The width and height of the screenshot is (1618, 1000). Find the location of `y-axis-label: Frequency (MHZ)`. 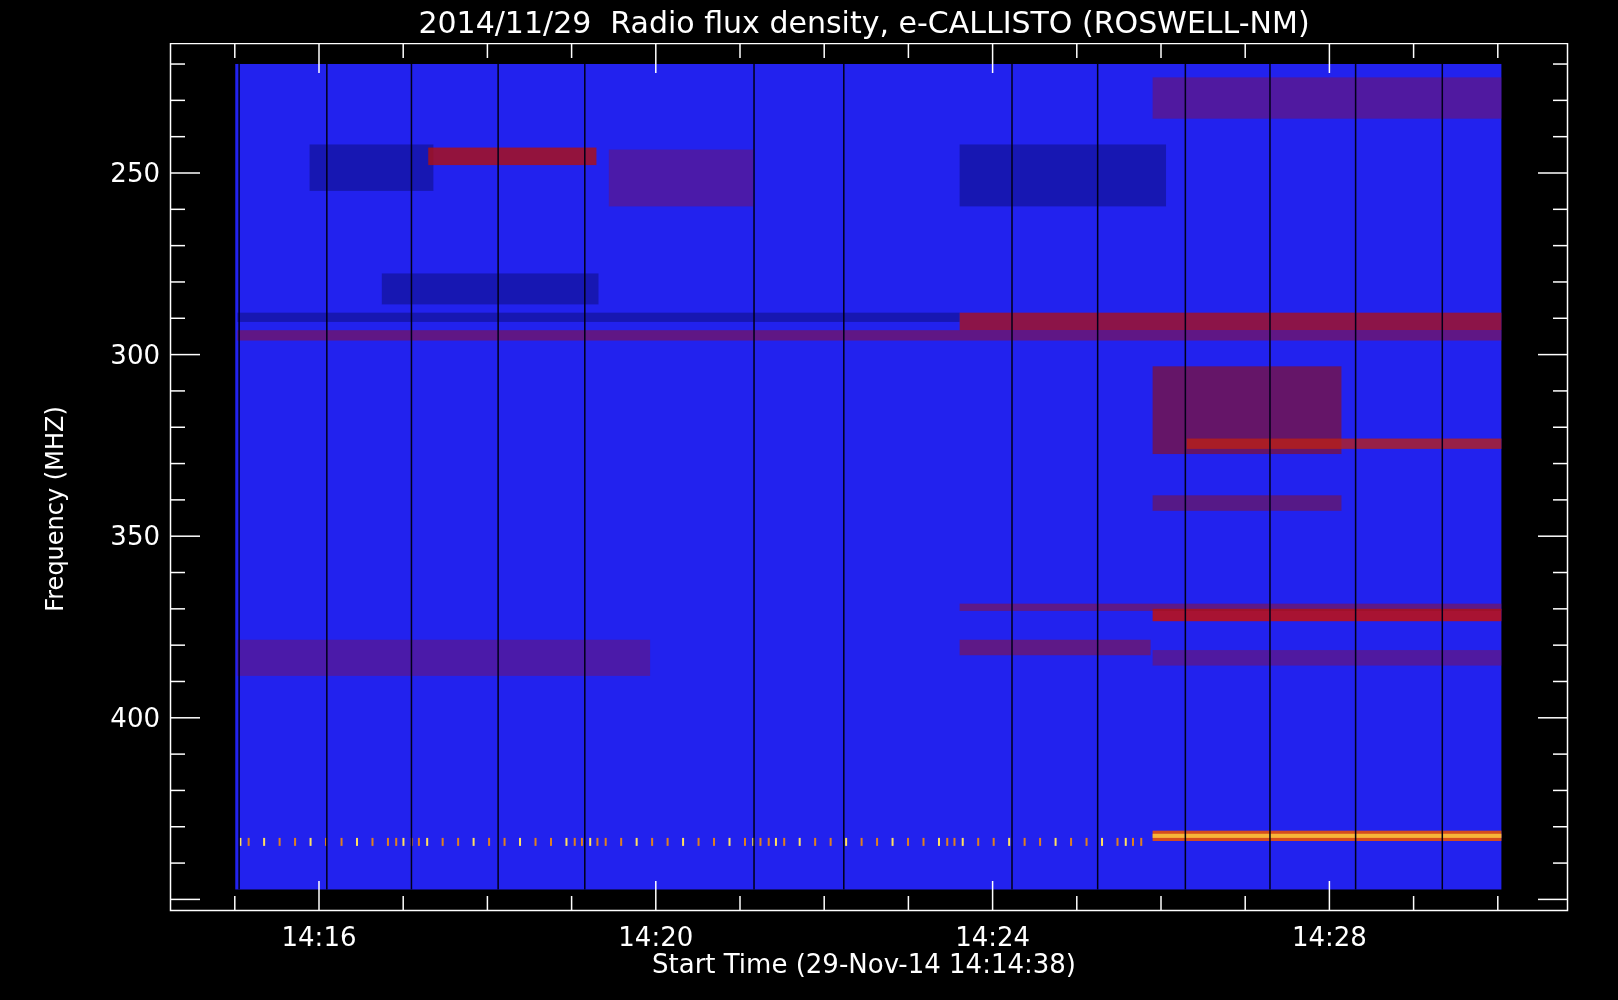

y-axis-label: Frequency (MHZ) is located at coordinates (55, 509).